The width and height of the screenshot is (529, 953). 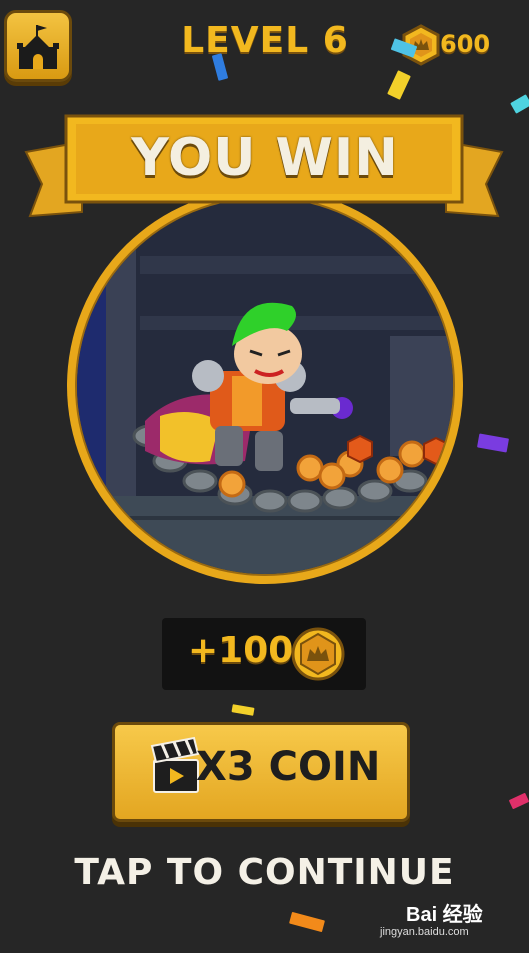 I want to click on watermark-logo: Bai 经验, so click(x=444, y=915).